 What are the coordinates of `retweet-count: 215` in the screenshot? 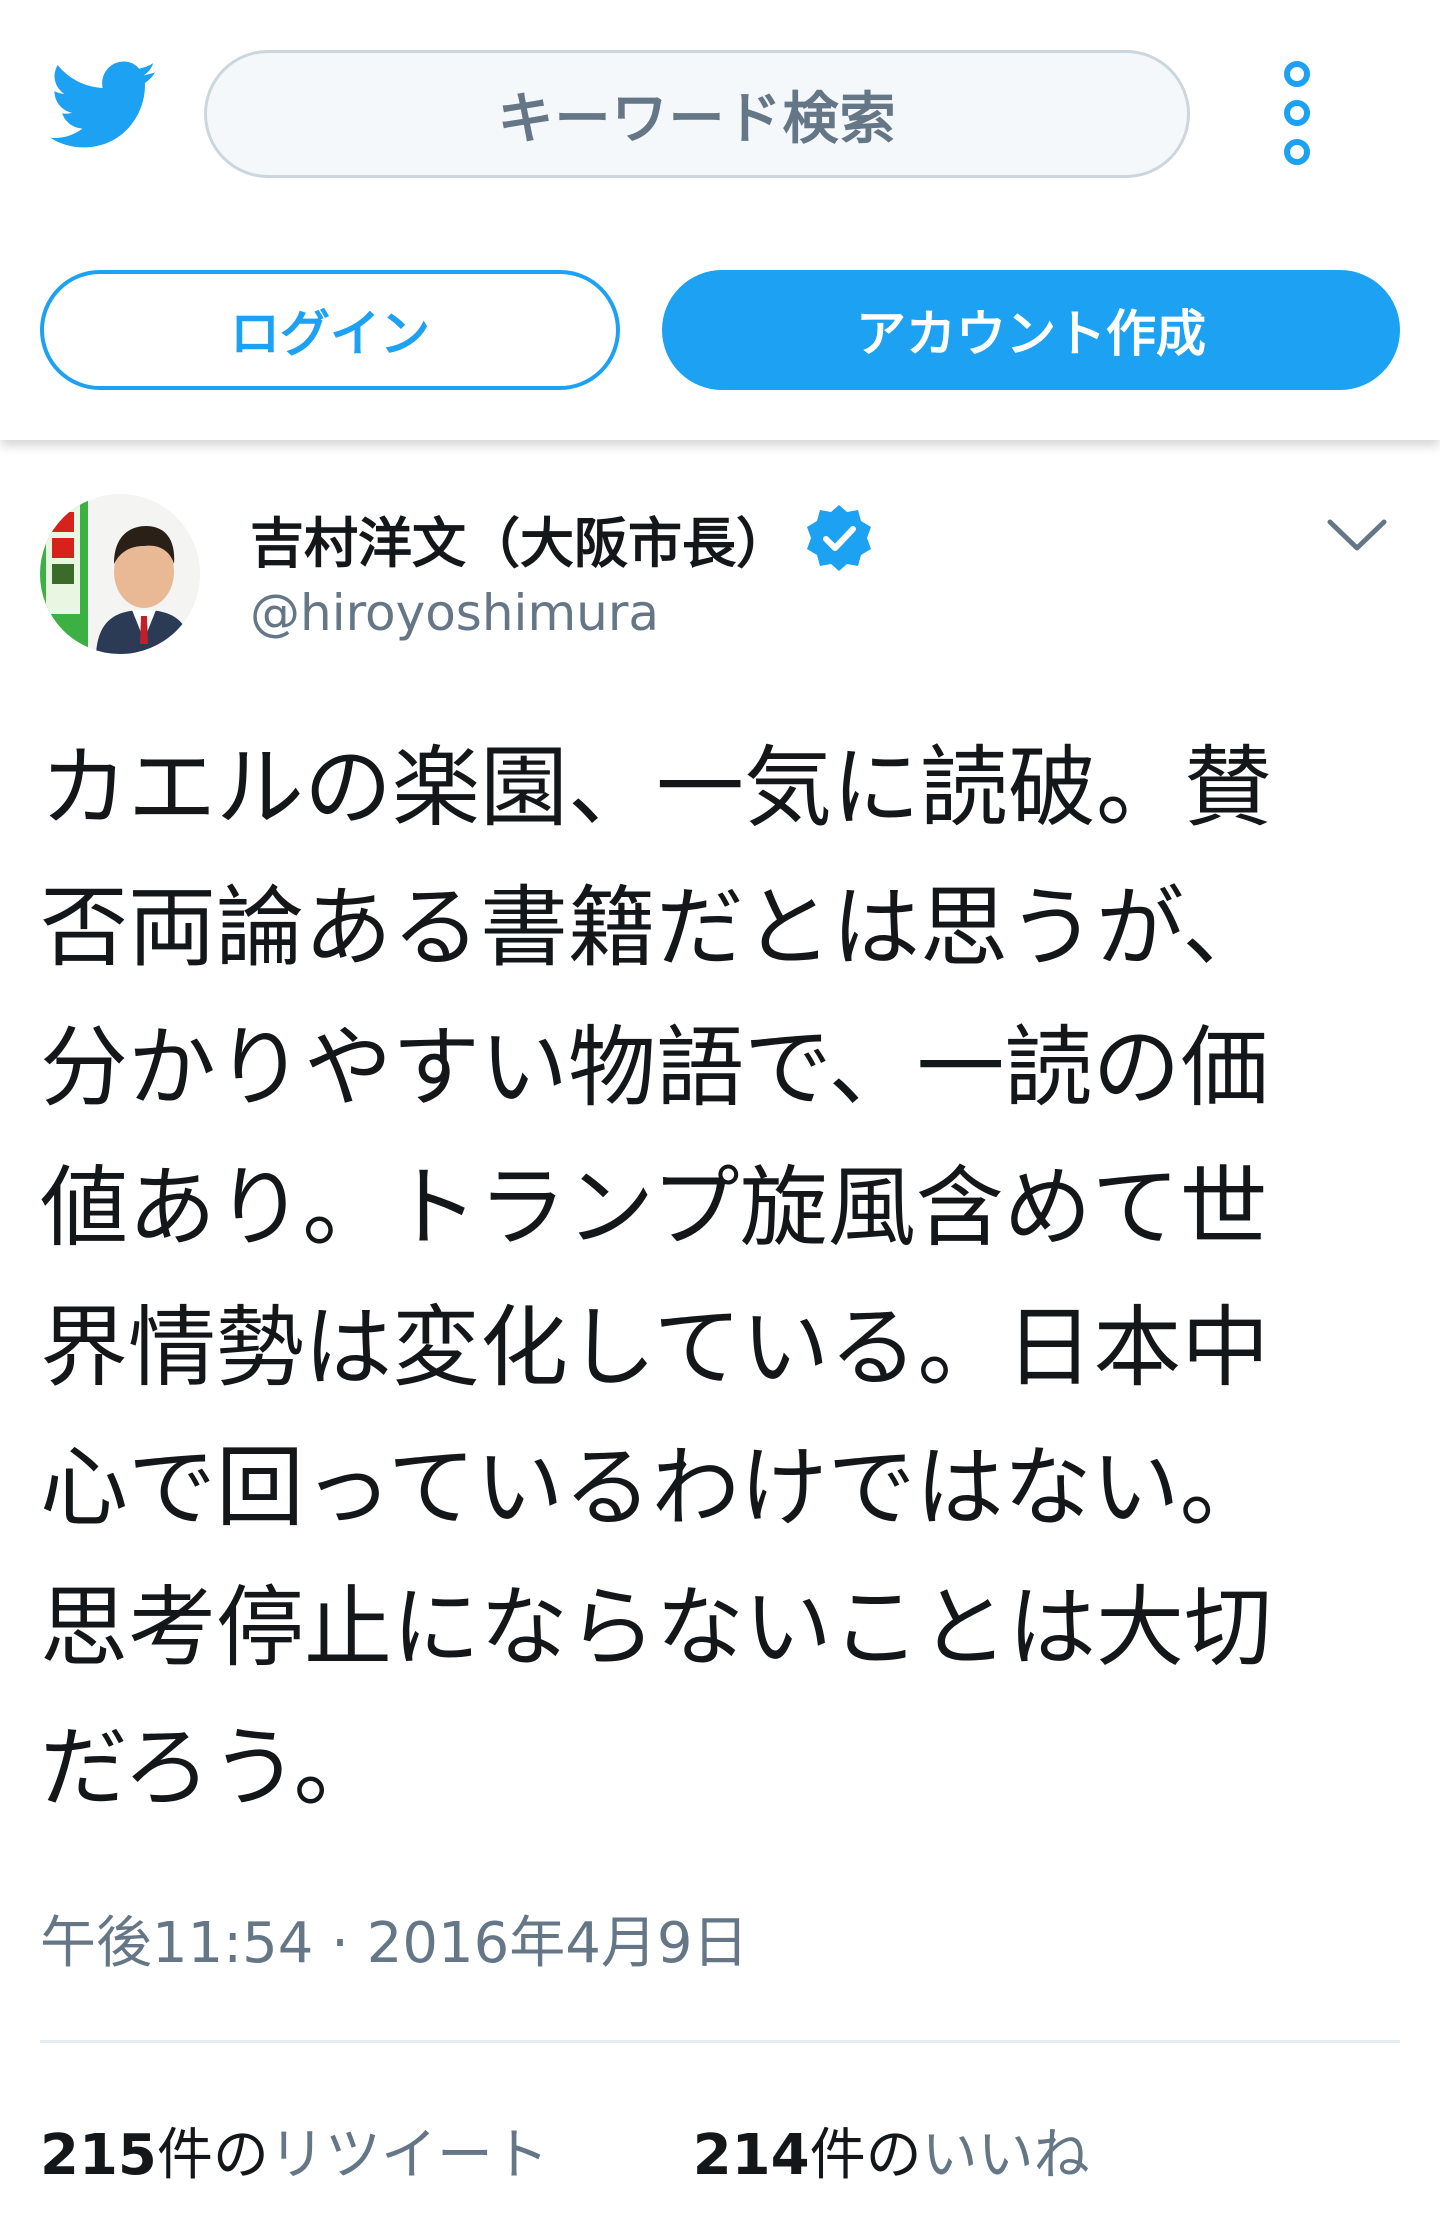 It's located at (98, 2155).